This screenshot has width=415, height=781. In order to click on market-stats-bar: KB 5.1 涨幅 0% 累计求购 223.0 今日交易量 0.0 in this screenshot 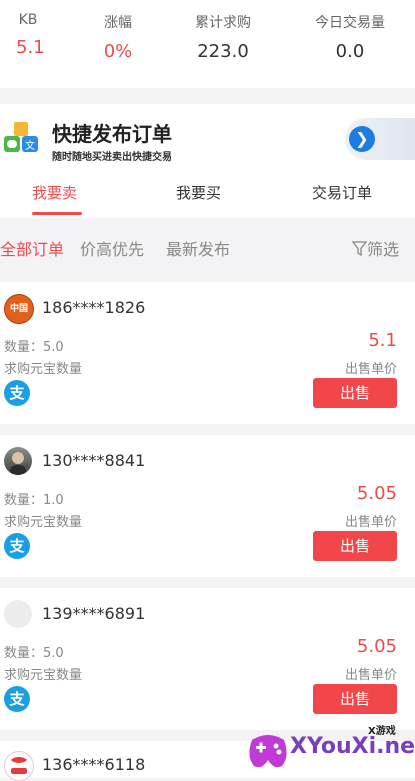, I will do `click(207, 44)`.